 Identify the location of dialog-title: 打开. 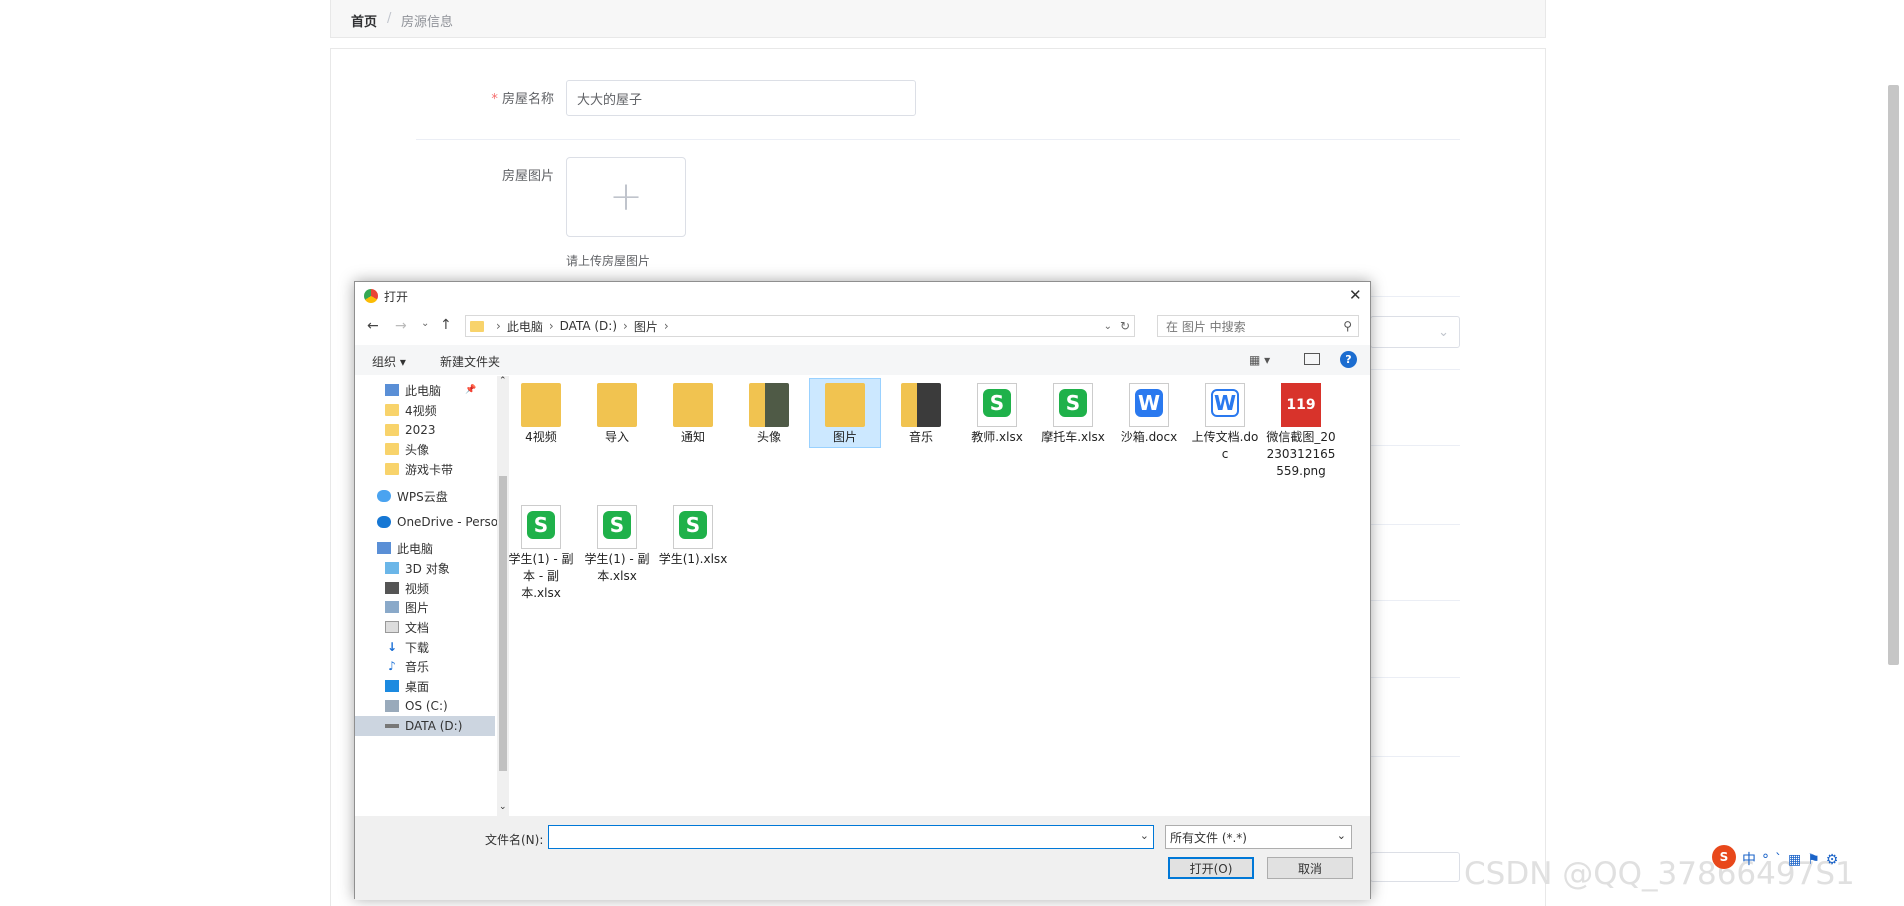
(396, 297).